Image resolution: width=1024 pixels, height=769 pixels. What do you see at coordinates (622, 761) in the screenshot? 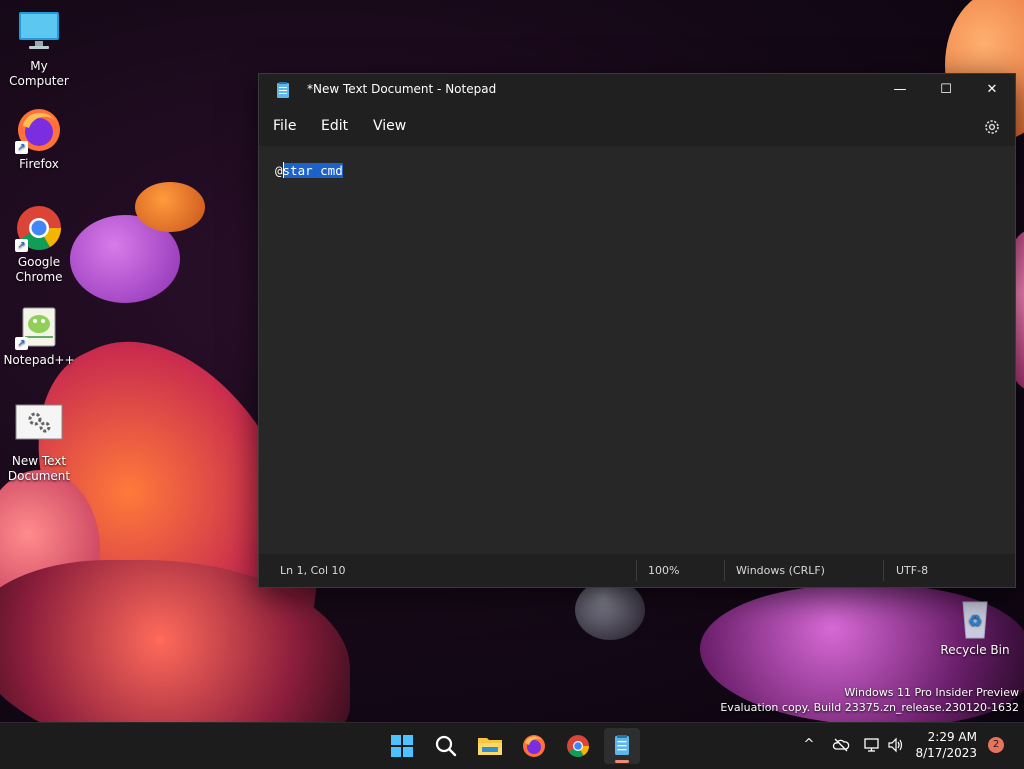
I see `active-app-indicator` at bounding box center [622, 761].